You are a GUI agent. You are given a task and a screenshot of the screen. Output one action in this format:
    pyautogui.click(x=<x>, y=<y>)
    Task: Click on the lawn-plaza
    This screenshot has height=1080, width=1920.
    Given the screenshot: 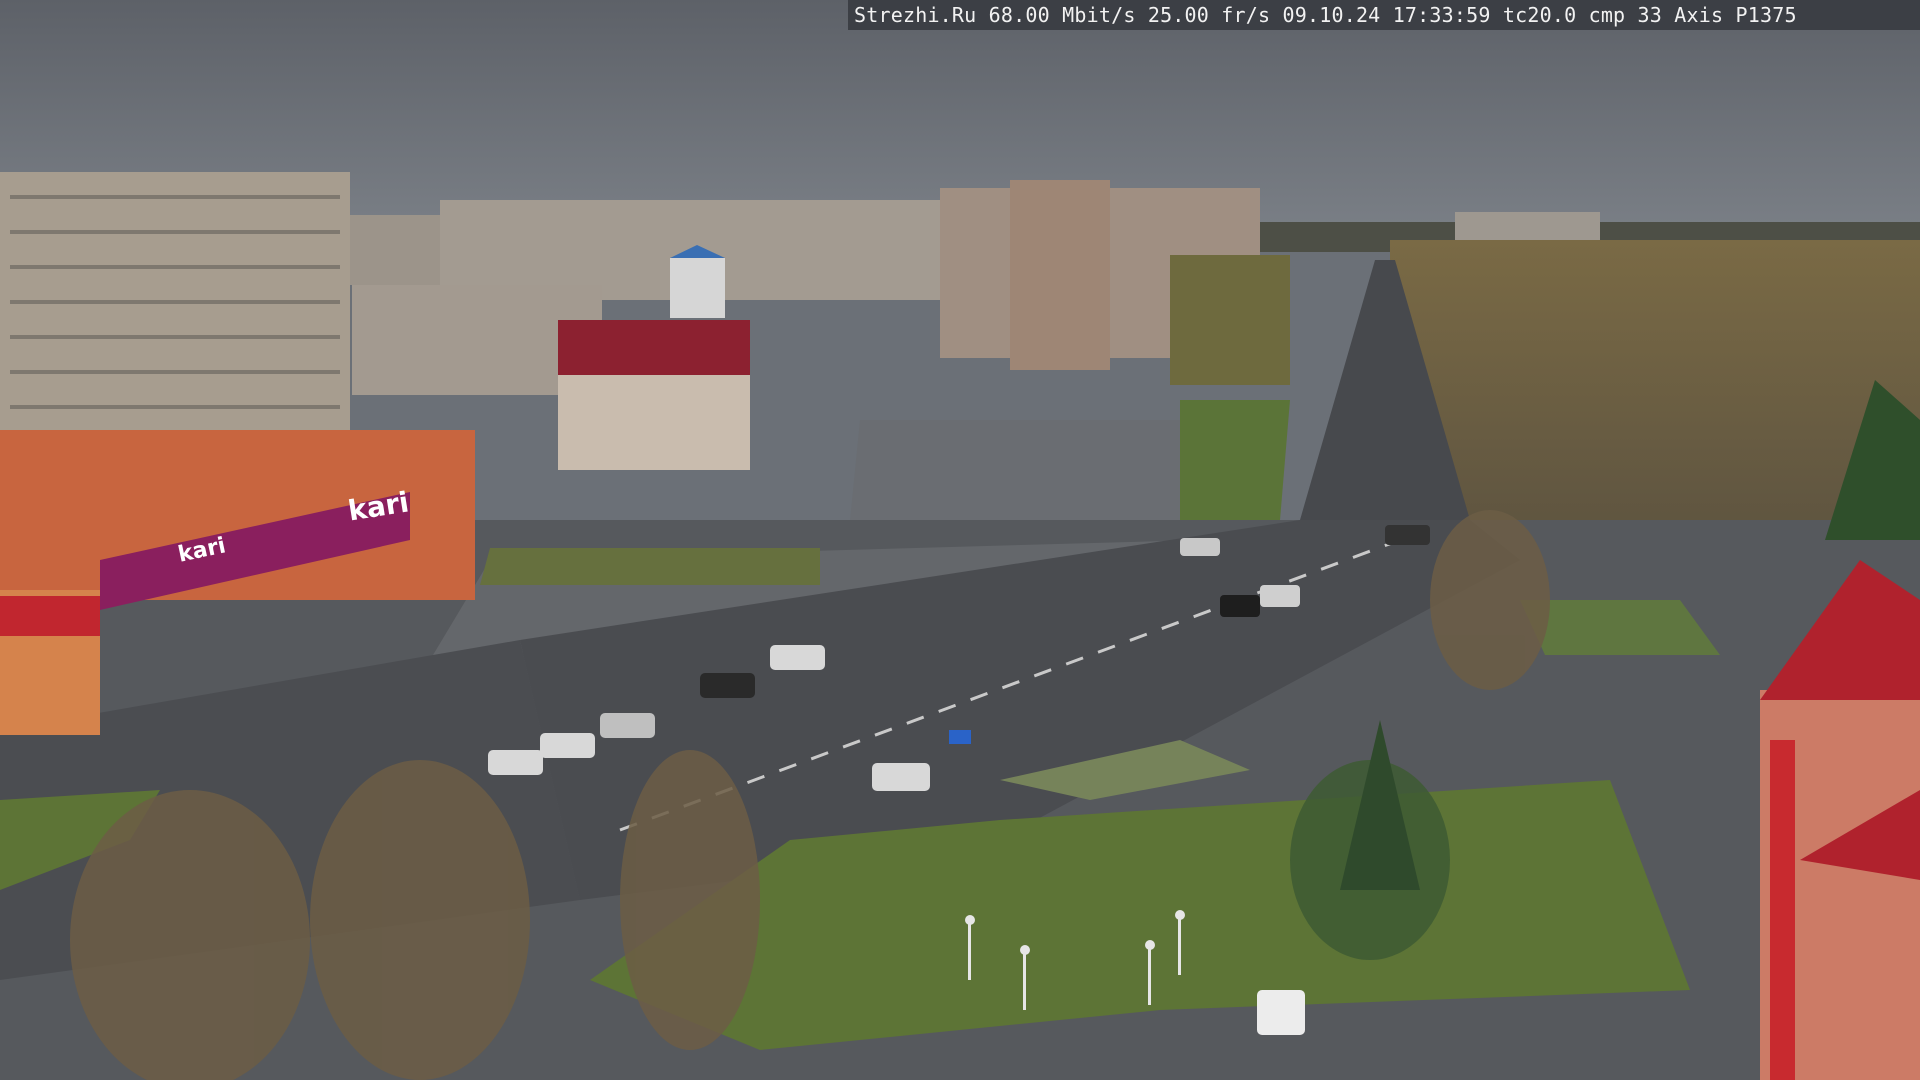 What is the action you would take?
    pyautogui.click(x=650, y=566)
    